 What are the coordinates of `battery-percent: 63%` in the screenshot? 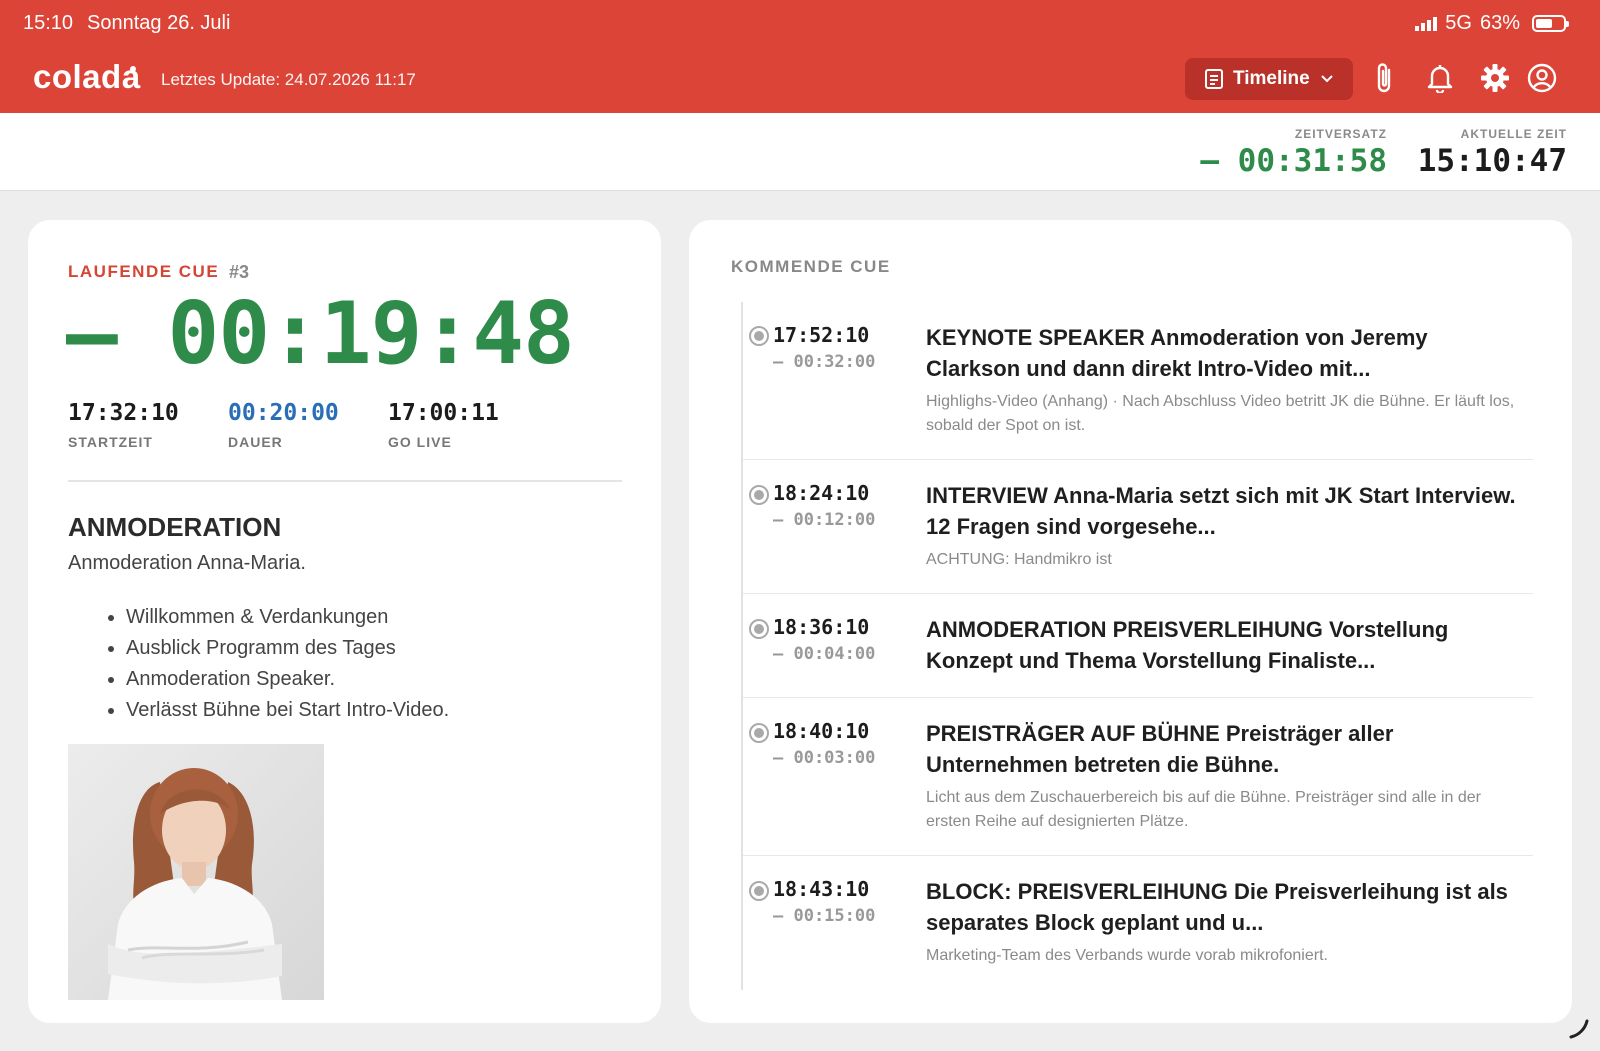 It's located at (1499, 23).